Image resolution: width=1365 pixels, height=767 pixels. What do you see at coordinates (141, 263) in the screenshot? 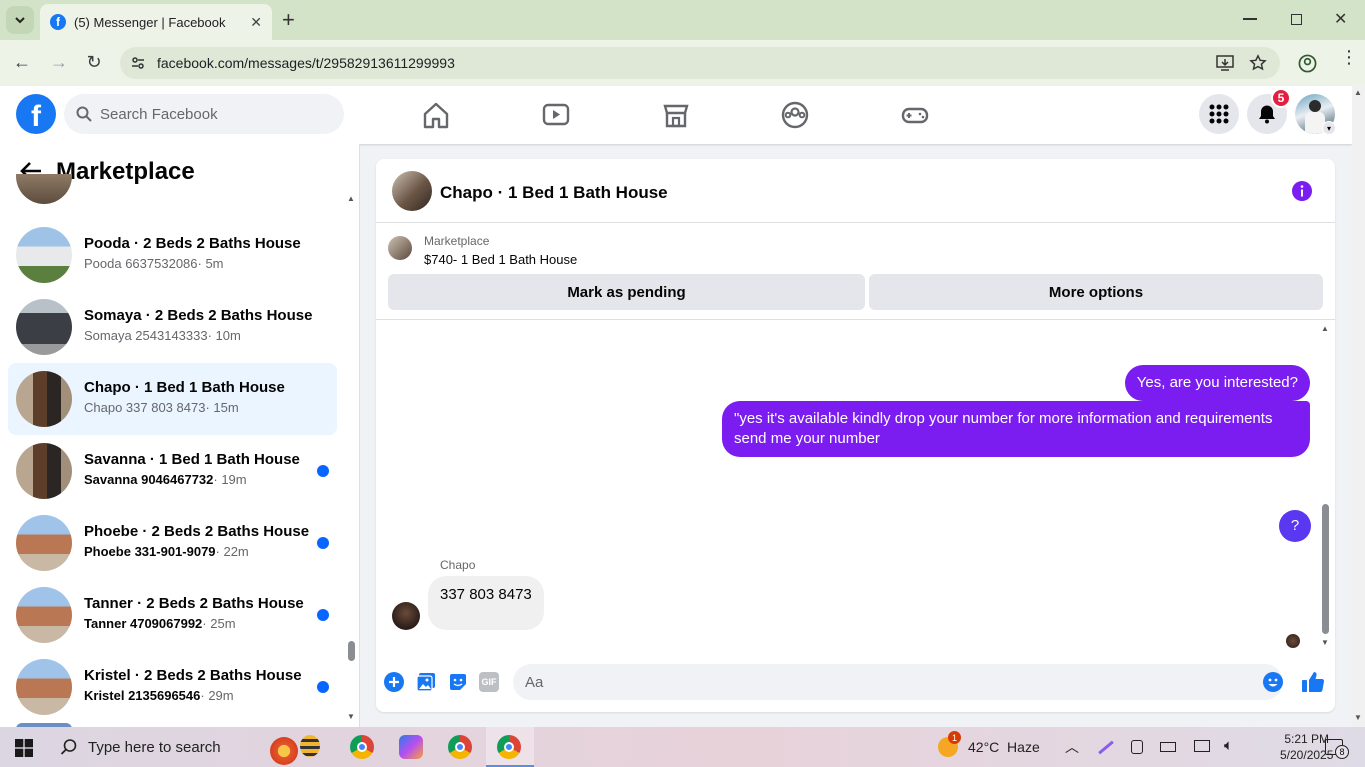
I see `conversation-sender: Pooda 6637532086` at bounding box center [141, 263].